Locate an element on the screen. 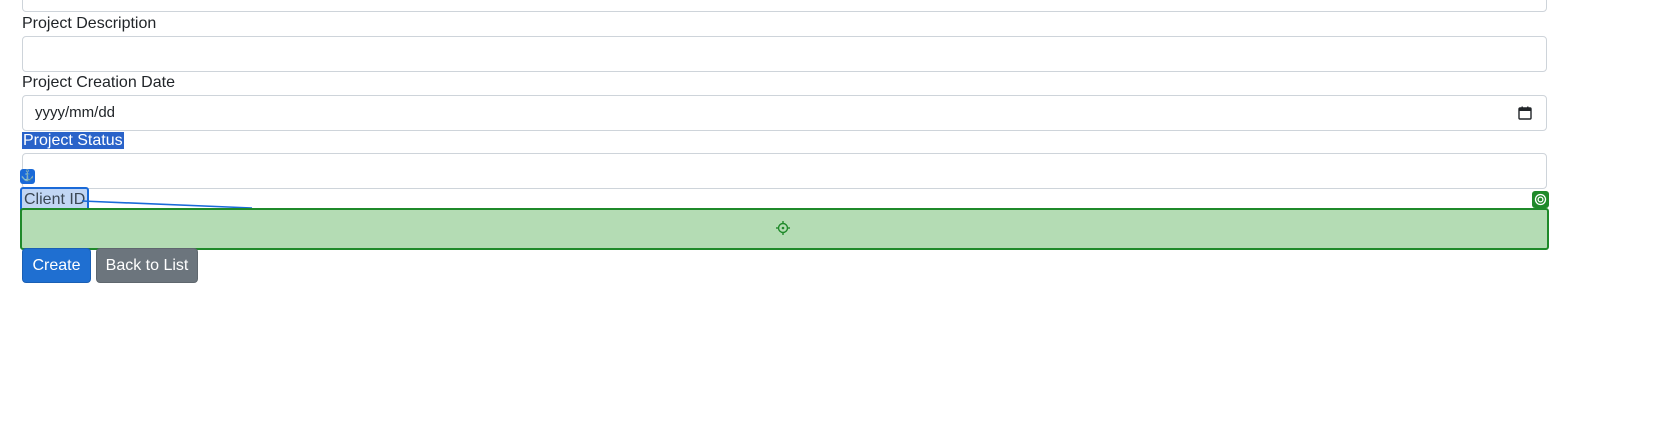 The width and height of the screenshot is (1660, 442). project-description-label: Project Description is located at coordinates (89, 23).